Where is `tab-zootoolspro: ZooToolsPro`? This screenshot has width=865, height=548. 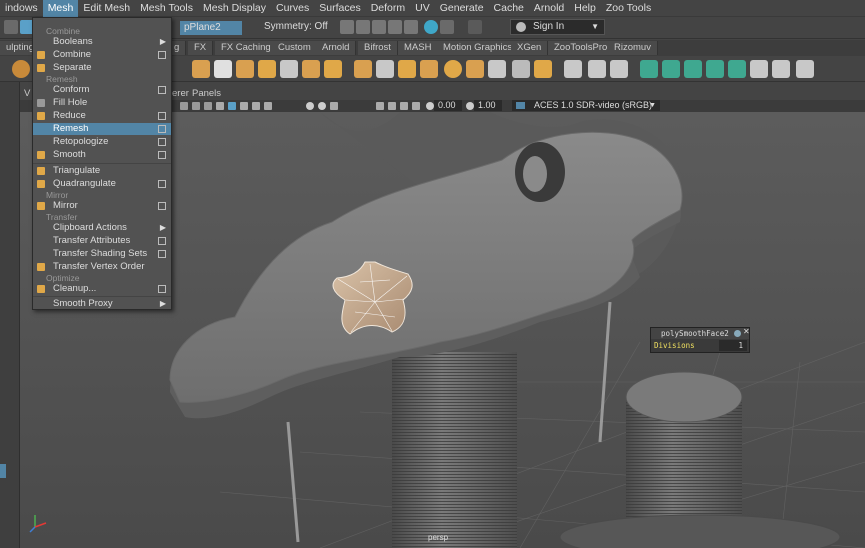 tab-zootoolspro: ZooToolsPro is located at coordinates (581, 48).